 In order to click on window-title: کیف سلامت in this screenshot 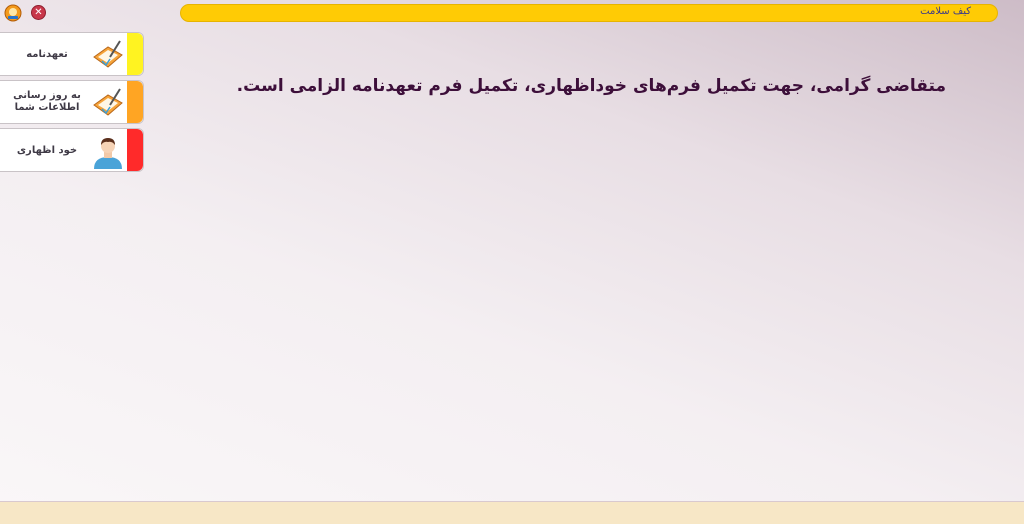, I will do `click(945, 11)`.